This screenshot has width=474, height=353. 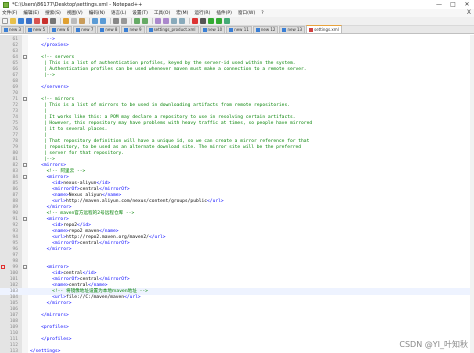 What do you see at coordinates (118, 13) in the screenshot?
I see `menu-language: 语言(L)` at bounding box center [118, 13].